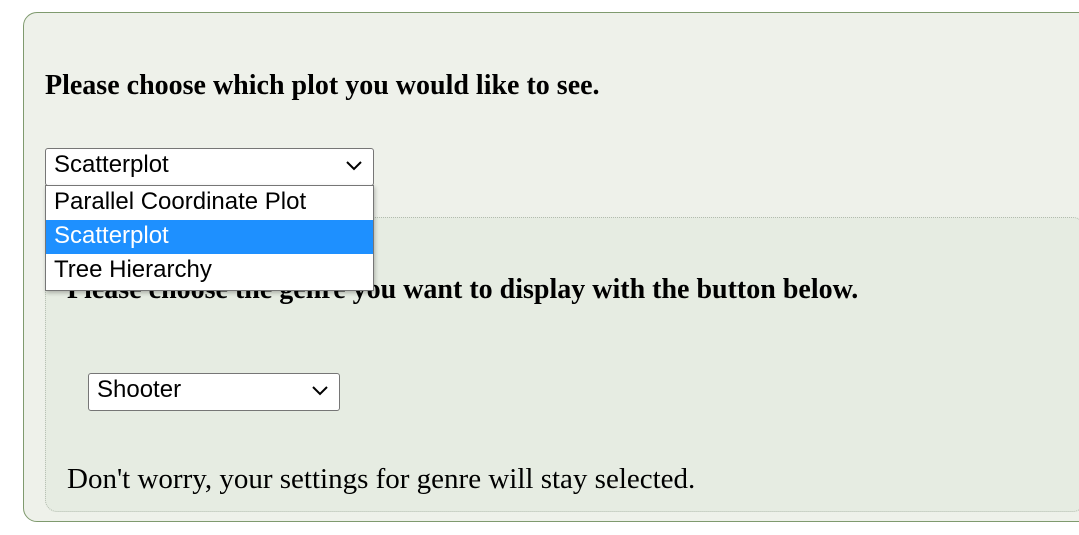 The width and height of the screenshot is (1079, 535). Describe the element at coordinates (209, 203) in the screenshot. I see `dropdown-option-parallel-coordinate-plot: Parallel Coordinate Plot` at that location.